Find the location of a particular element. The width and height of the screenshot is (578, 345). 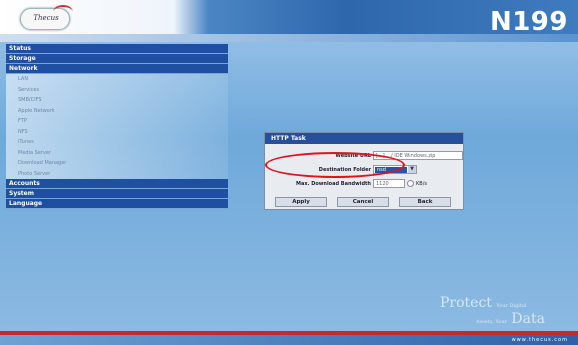

bandwidth-label: Max. Download Bandwidth is located at coordinates (333, 184).